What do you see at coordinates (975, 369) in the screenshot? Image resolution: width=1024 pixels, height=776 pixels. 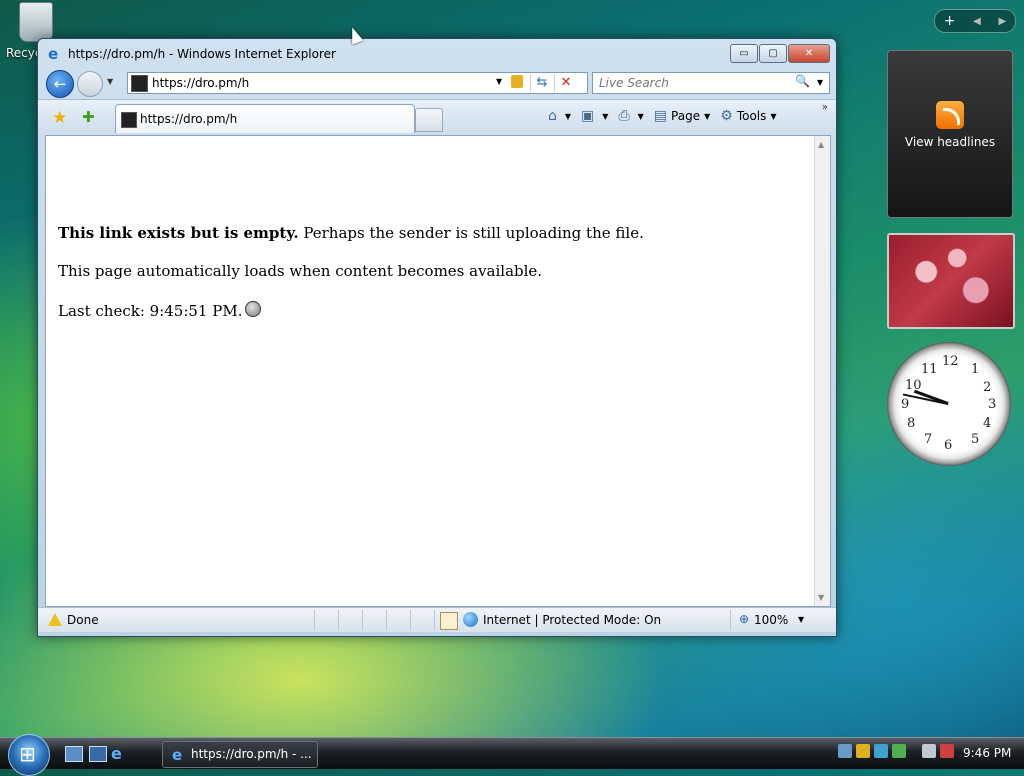 I see `clock-number: 1` at bounding box center [975, 369].